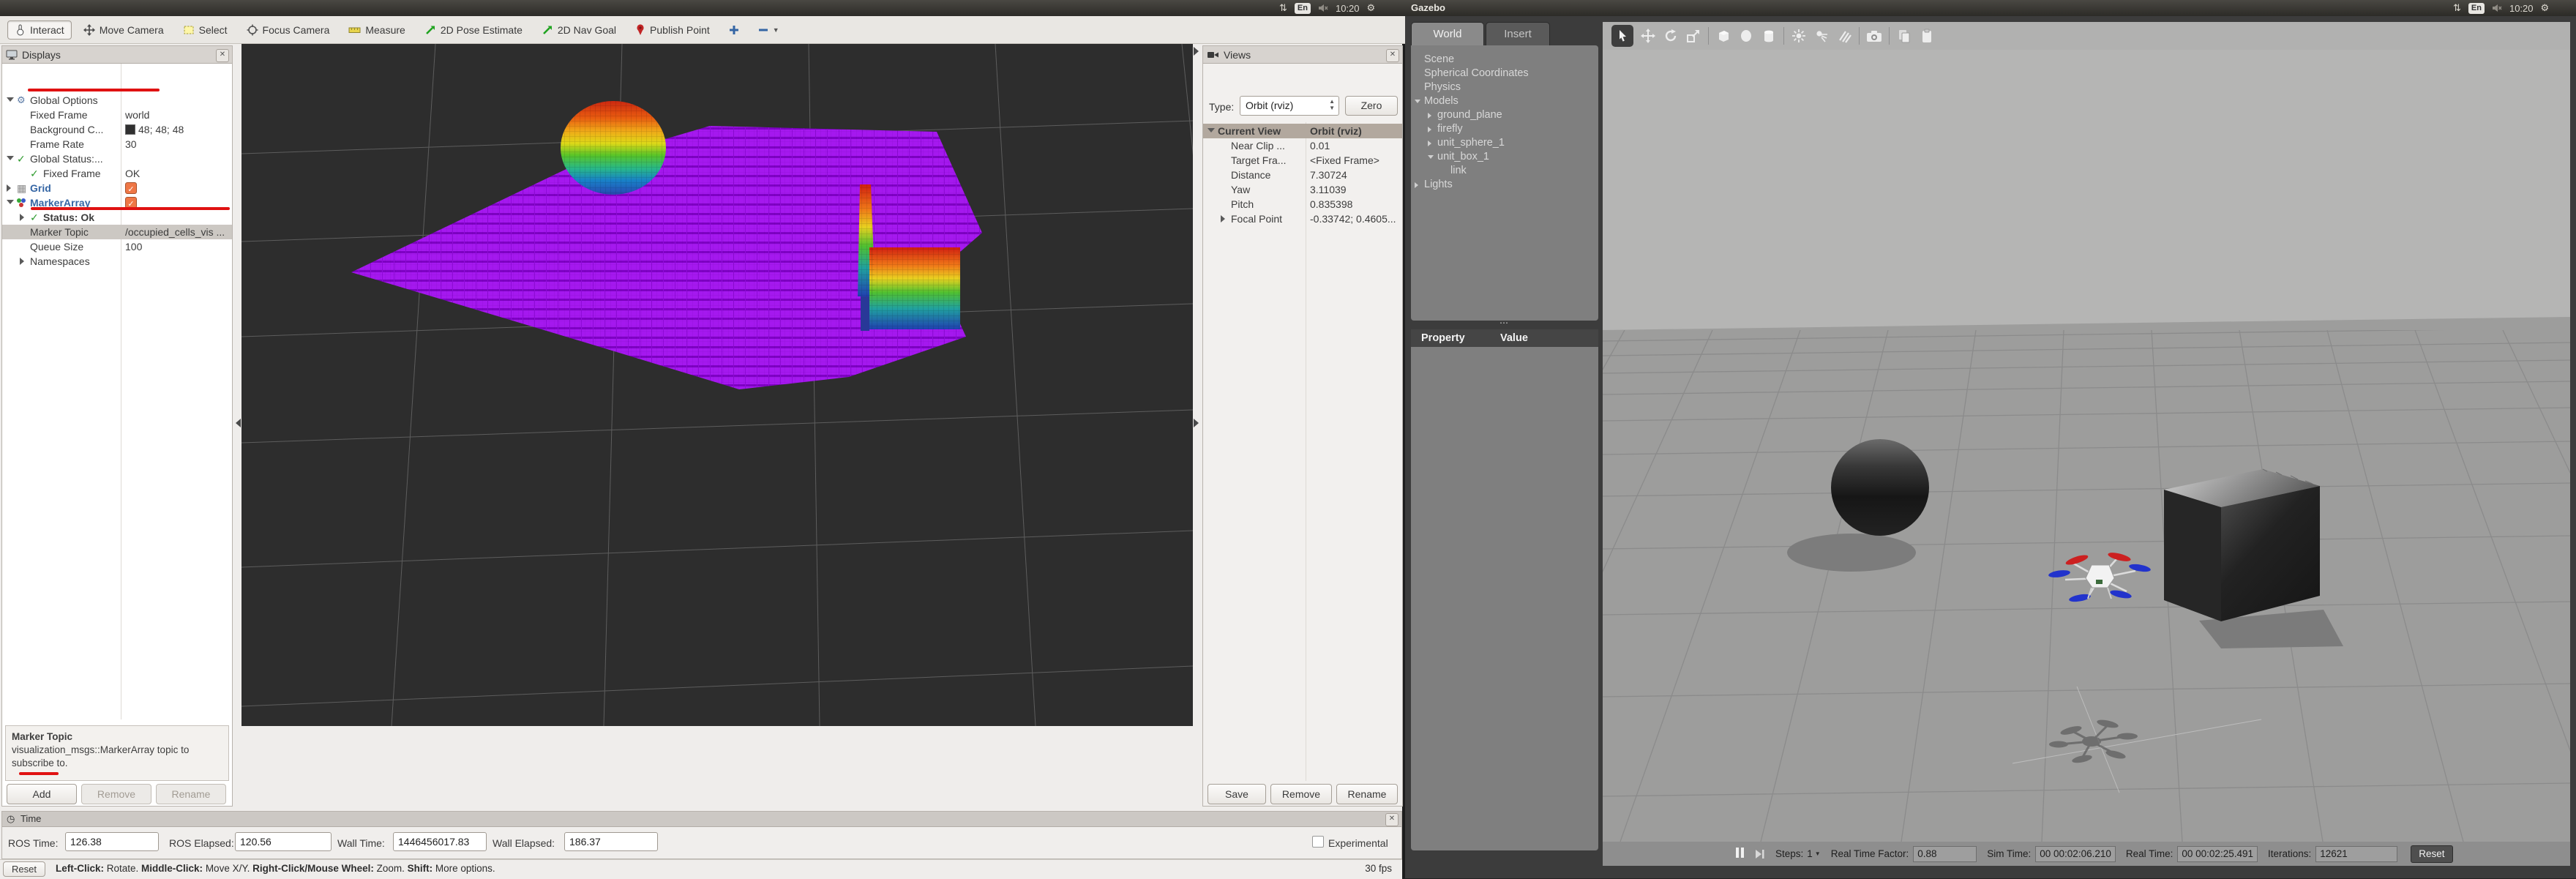 This screenshot has width=2576, height=879. I want to click on experimental-checkbox, so click(1318, 842).